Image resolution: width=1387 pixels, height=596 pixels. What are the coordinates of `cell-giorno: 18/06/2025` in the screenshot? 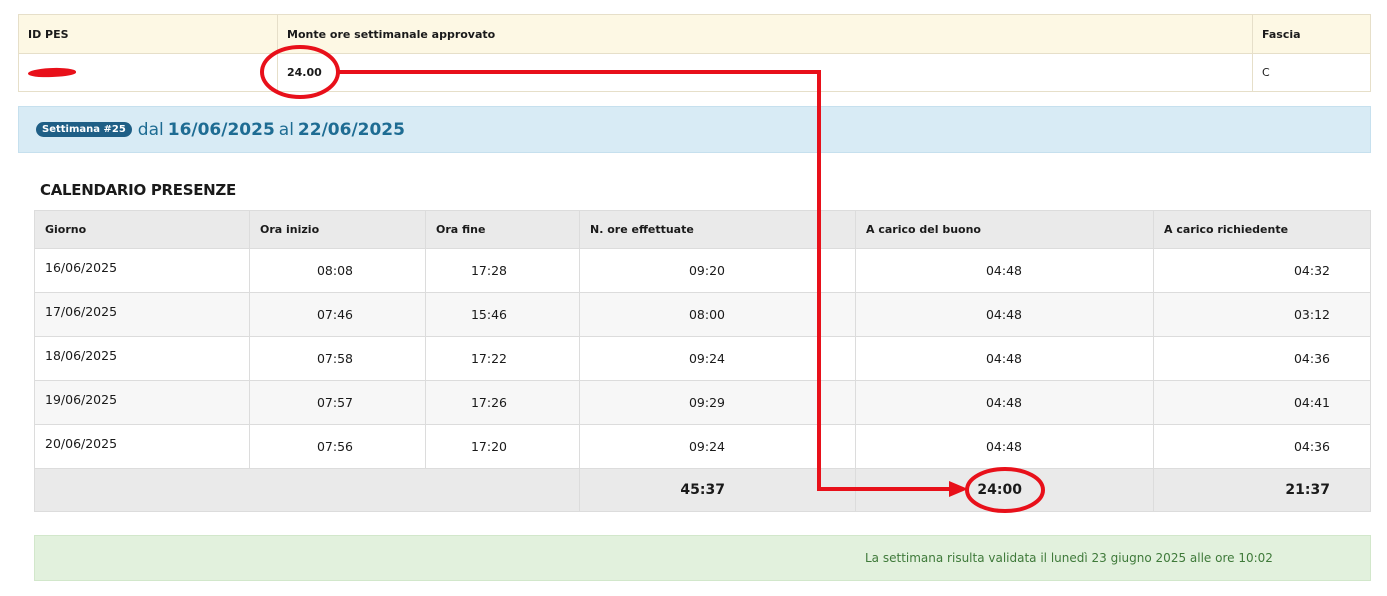 It's located at (142, 358).